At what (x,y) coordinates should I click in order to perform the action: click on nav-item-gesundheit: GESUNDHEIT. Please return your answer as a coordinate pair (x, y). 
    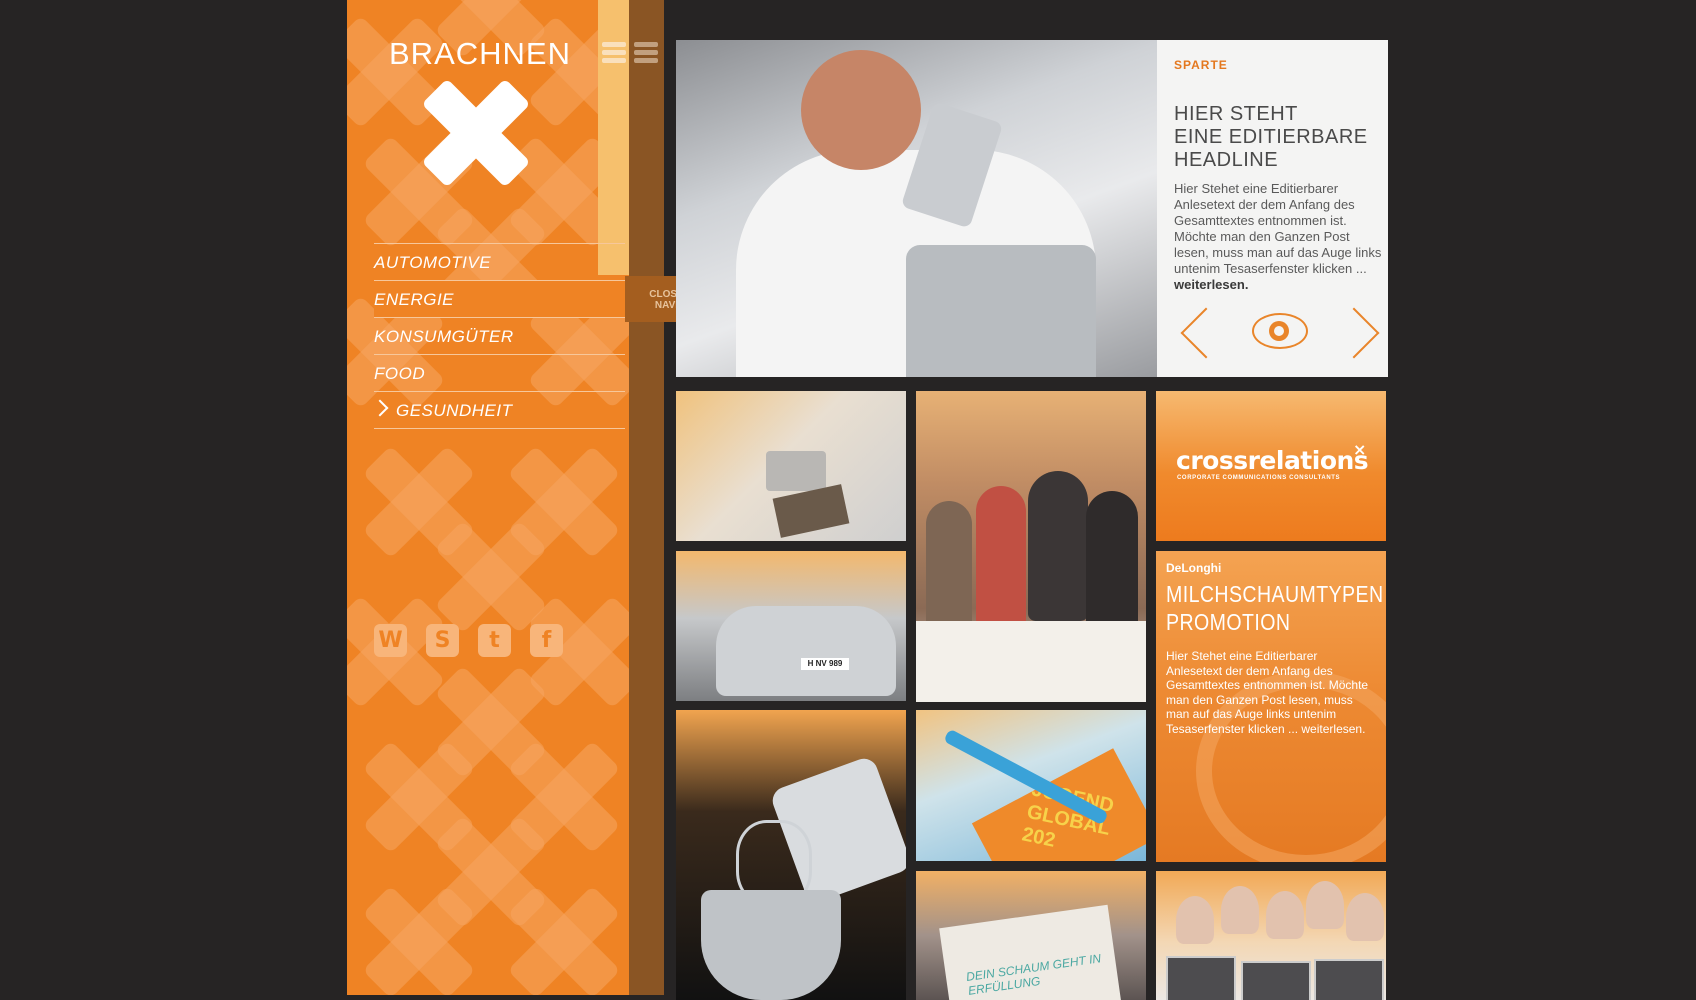
    Looking at the image, I should click on (498, 410).